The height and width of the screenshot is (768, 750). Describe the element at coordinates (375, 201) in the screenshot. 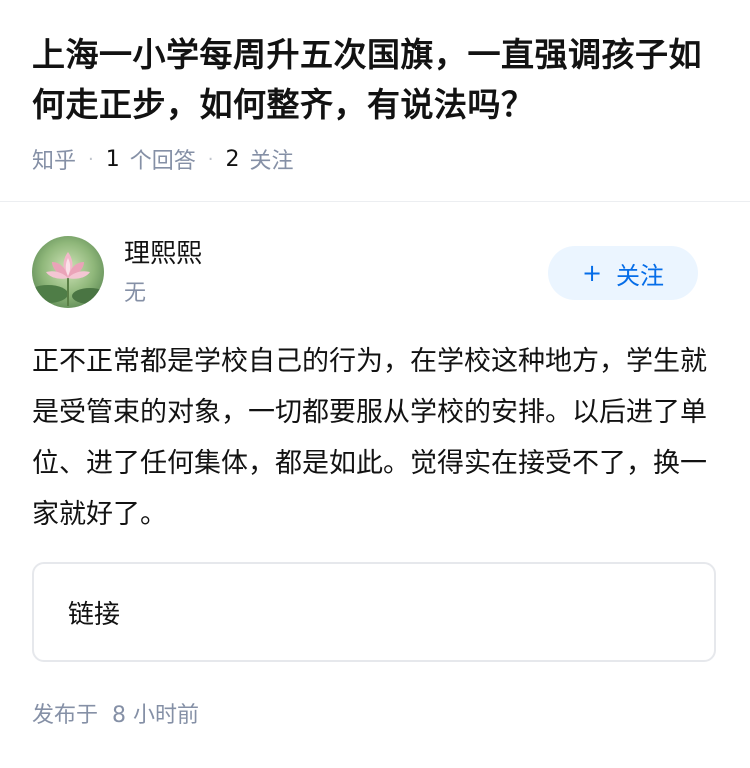

I see `header-divider` at that location.